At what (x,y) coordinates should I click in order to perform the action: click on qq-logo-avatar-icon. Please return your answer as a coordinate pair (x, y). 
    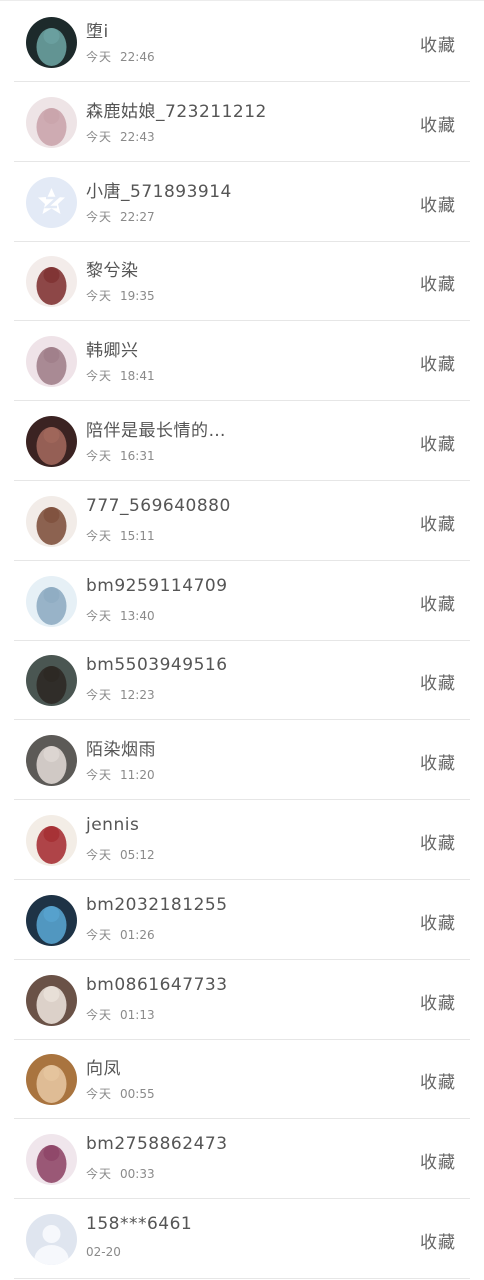
    Looking at the image, I should click on (51, 202).